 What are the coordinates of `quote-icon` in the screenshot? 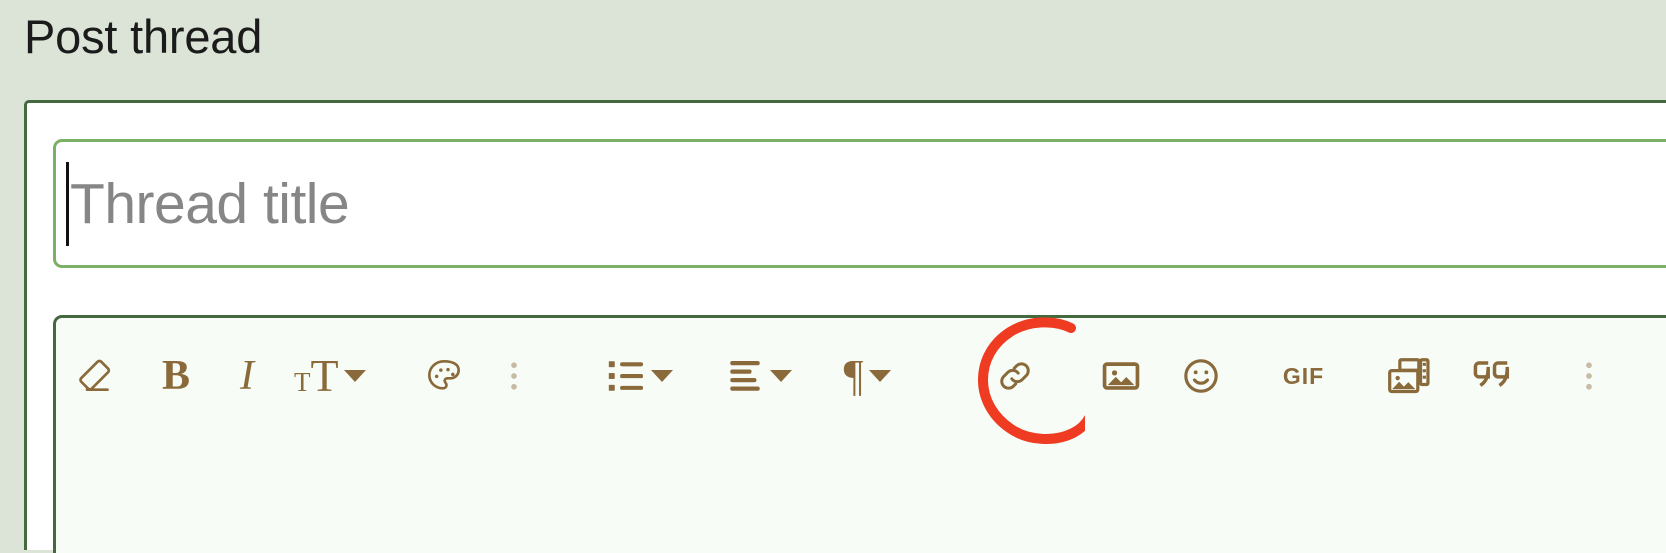 It's located at (1491, 376).